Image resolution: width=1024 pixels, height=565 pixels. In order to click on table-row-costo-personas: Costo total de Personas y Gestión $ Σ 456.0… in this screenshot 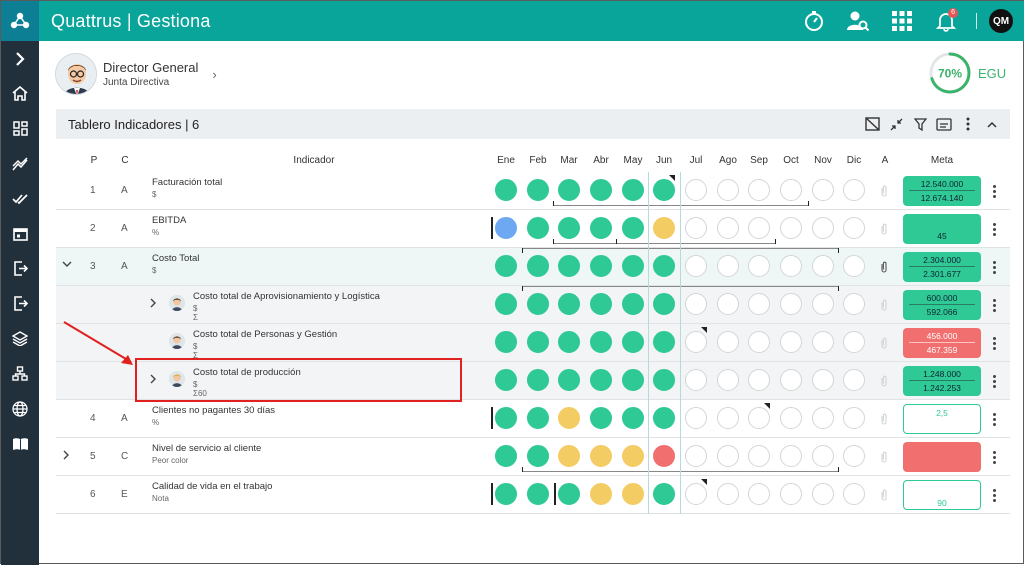, I will do `click(533, 343)`.